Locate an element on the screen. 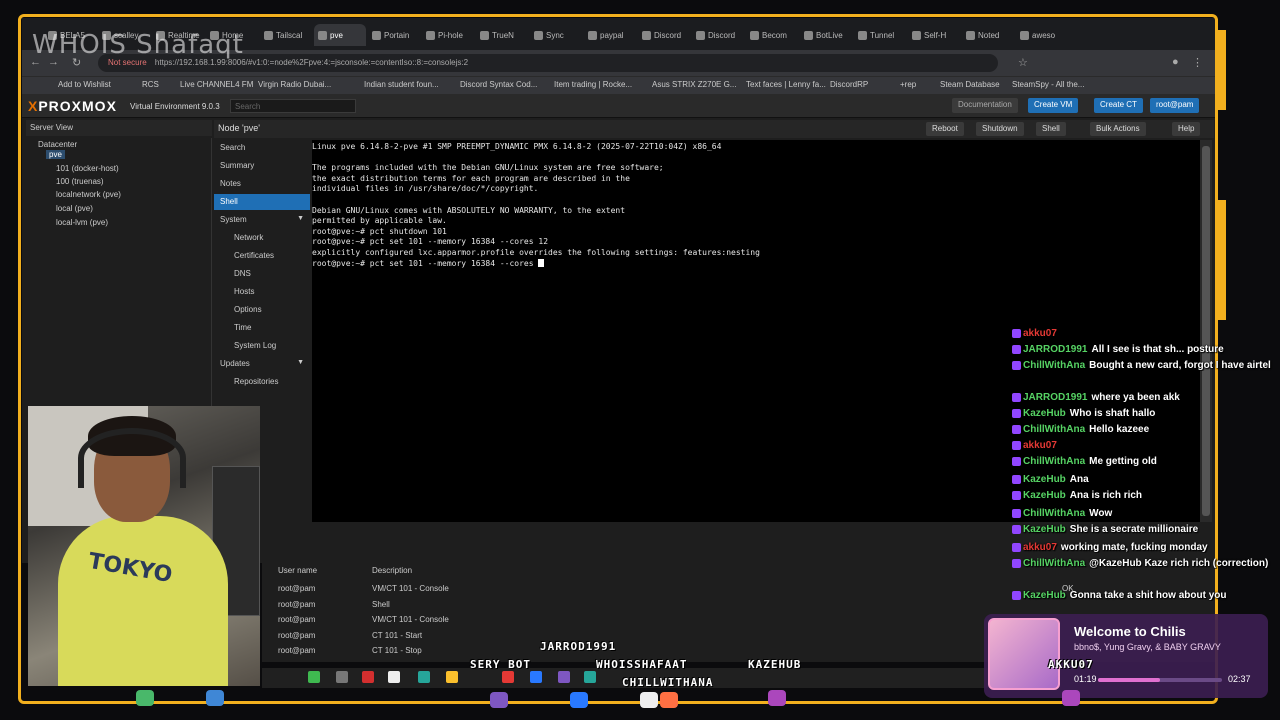 This screenshot has height=720, width=1280. stream-watermark: WHOIS Shafaqt is located at coordinates (138, 45).